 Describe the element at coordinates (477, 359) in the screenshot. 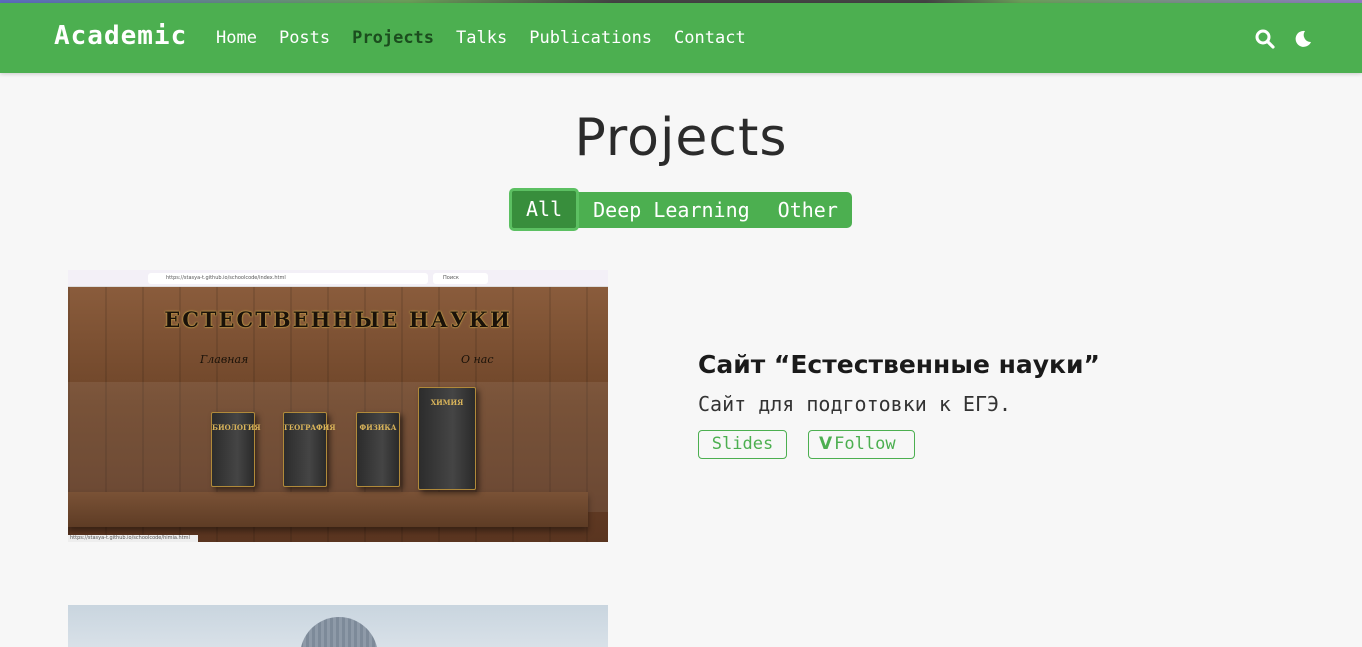

I see `screenshot-nav-about: О нас` at that location.